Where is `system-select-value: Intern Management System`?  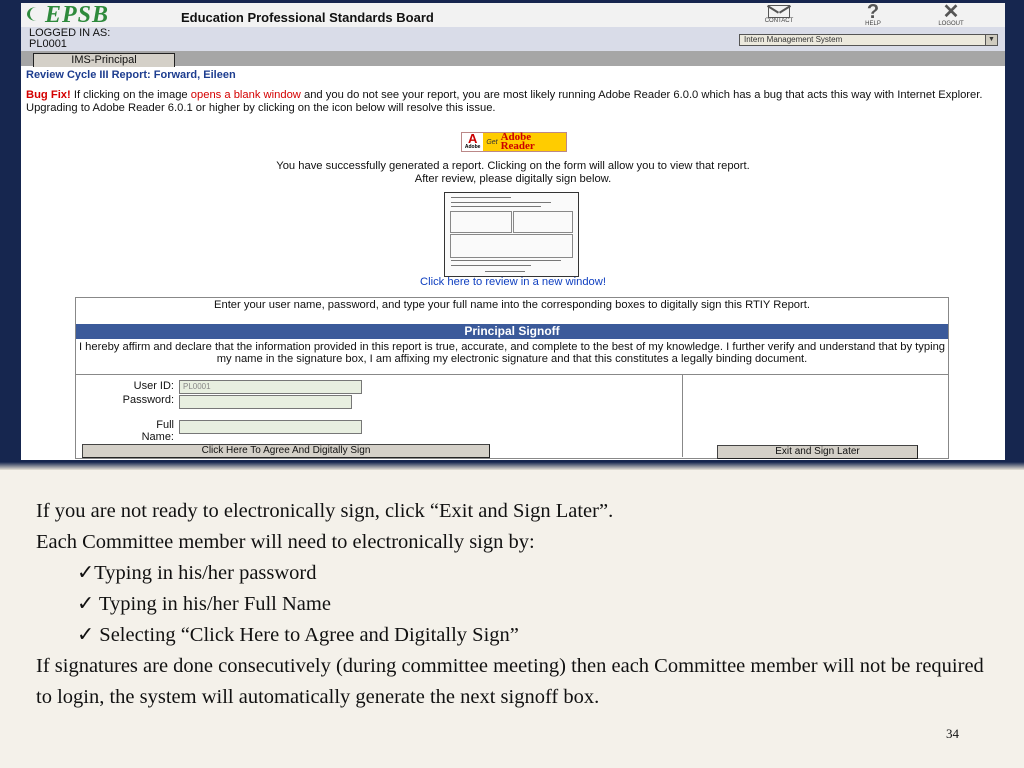 system-select-value: Intern Management System is located at coordinates (793, 39).